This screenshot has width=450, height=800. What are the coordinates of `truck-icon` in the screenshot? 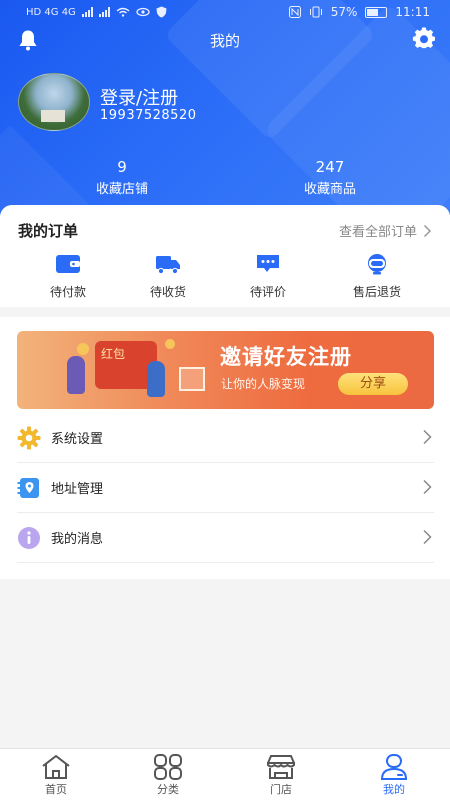 It's located at (168, 265).